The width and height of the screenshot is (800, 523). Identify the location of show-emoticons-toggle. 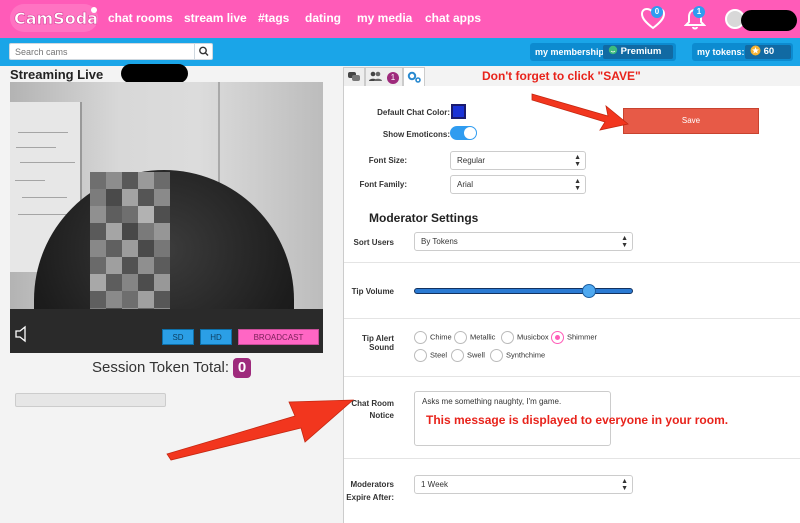
(463, 133).